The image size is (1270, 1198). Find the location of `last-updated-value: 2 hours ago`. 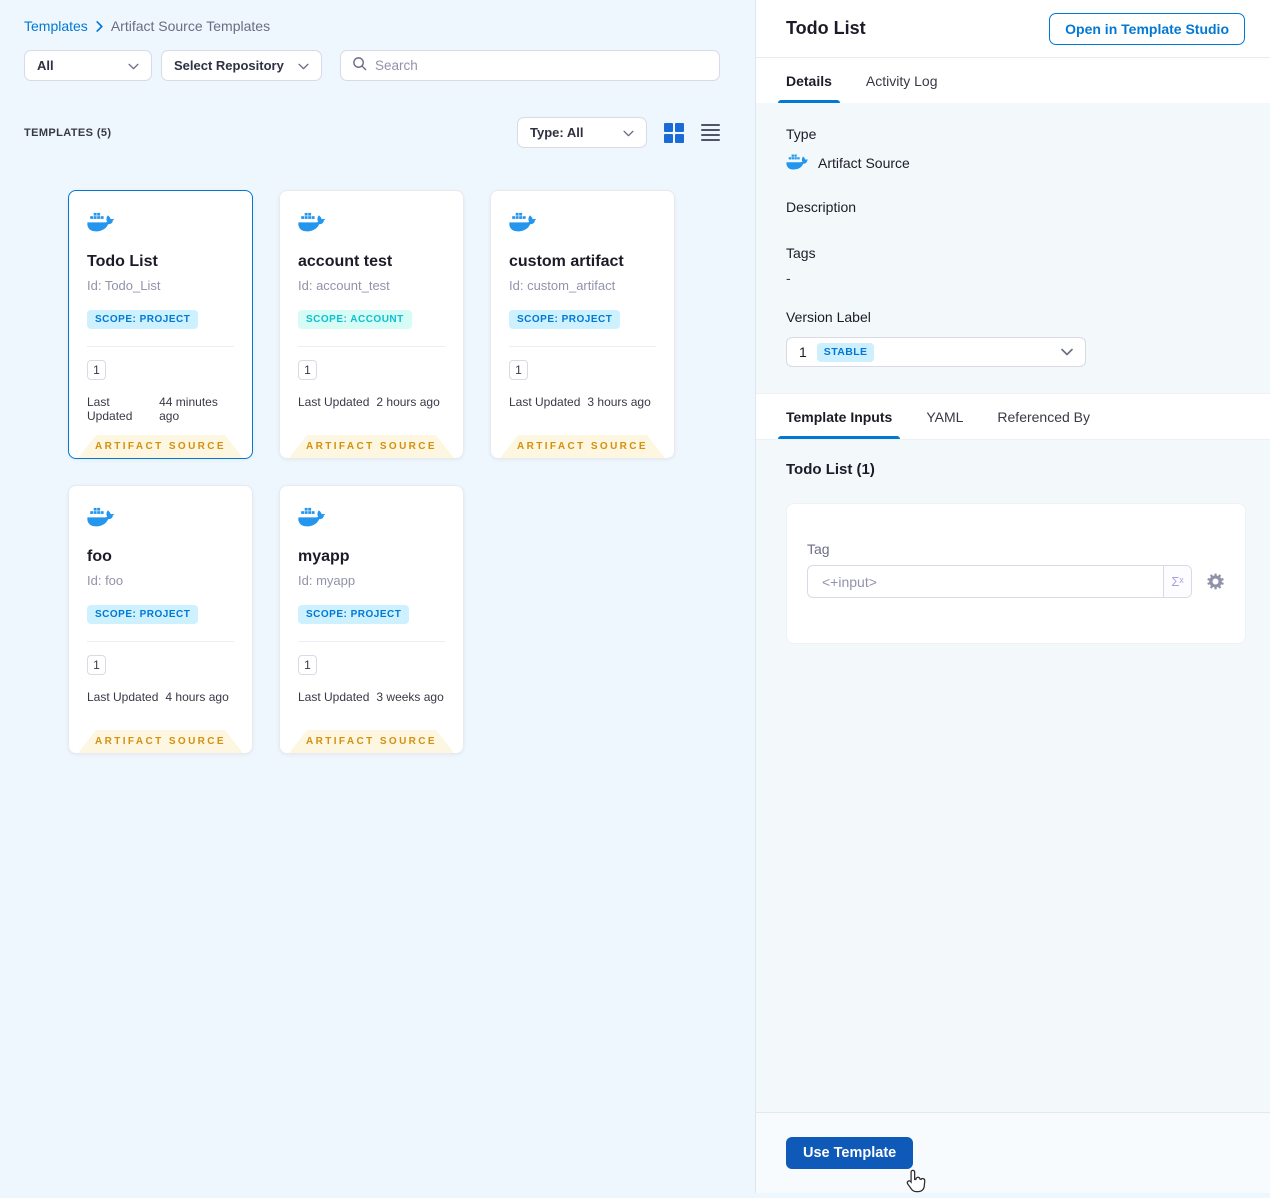

last-updated-value: 2 hours ago is located at coordinates (408, 402).